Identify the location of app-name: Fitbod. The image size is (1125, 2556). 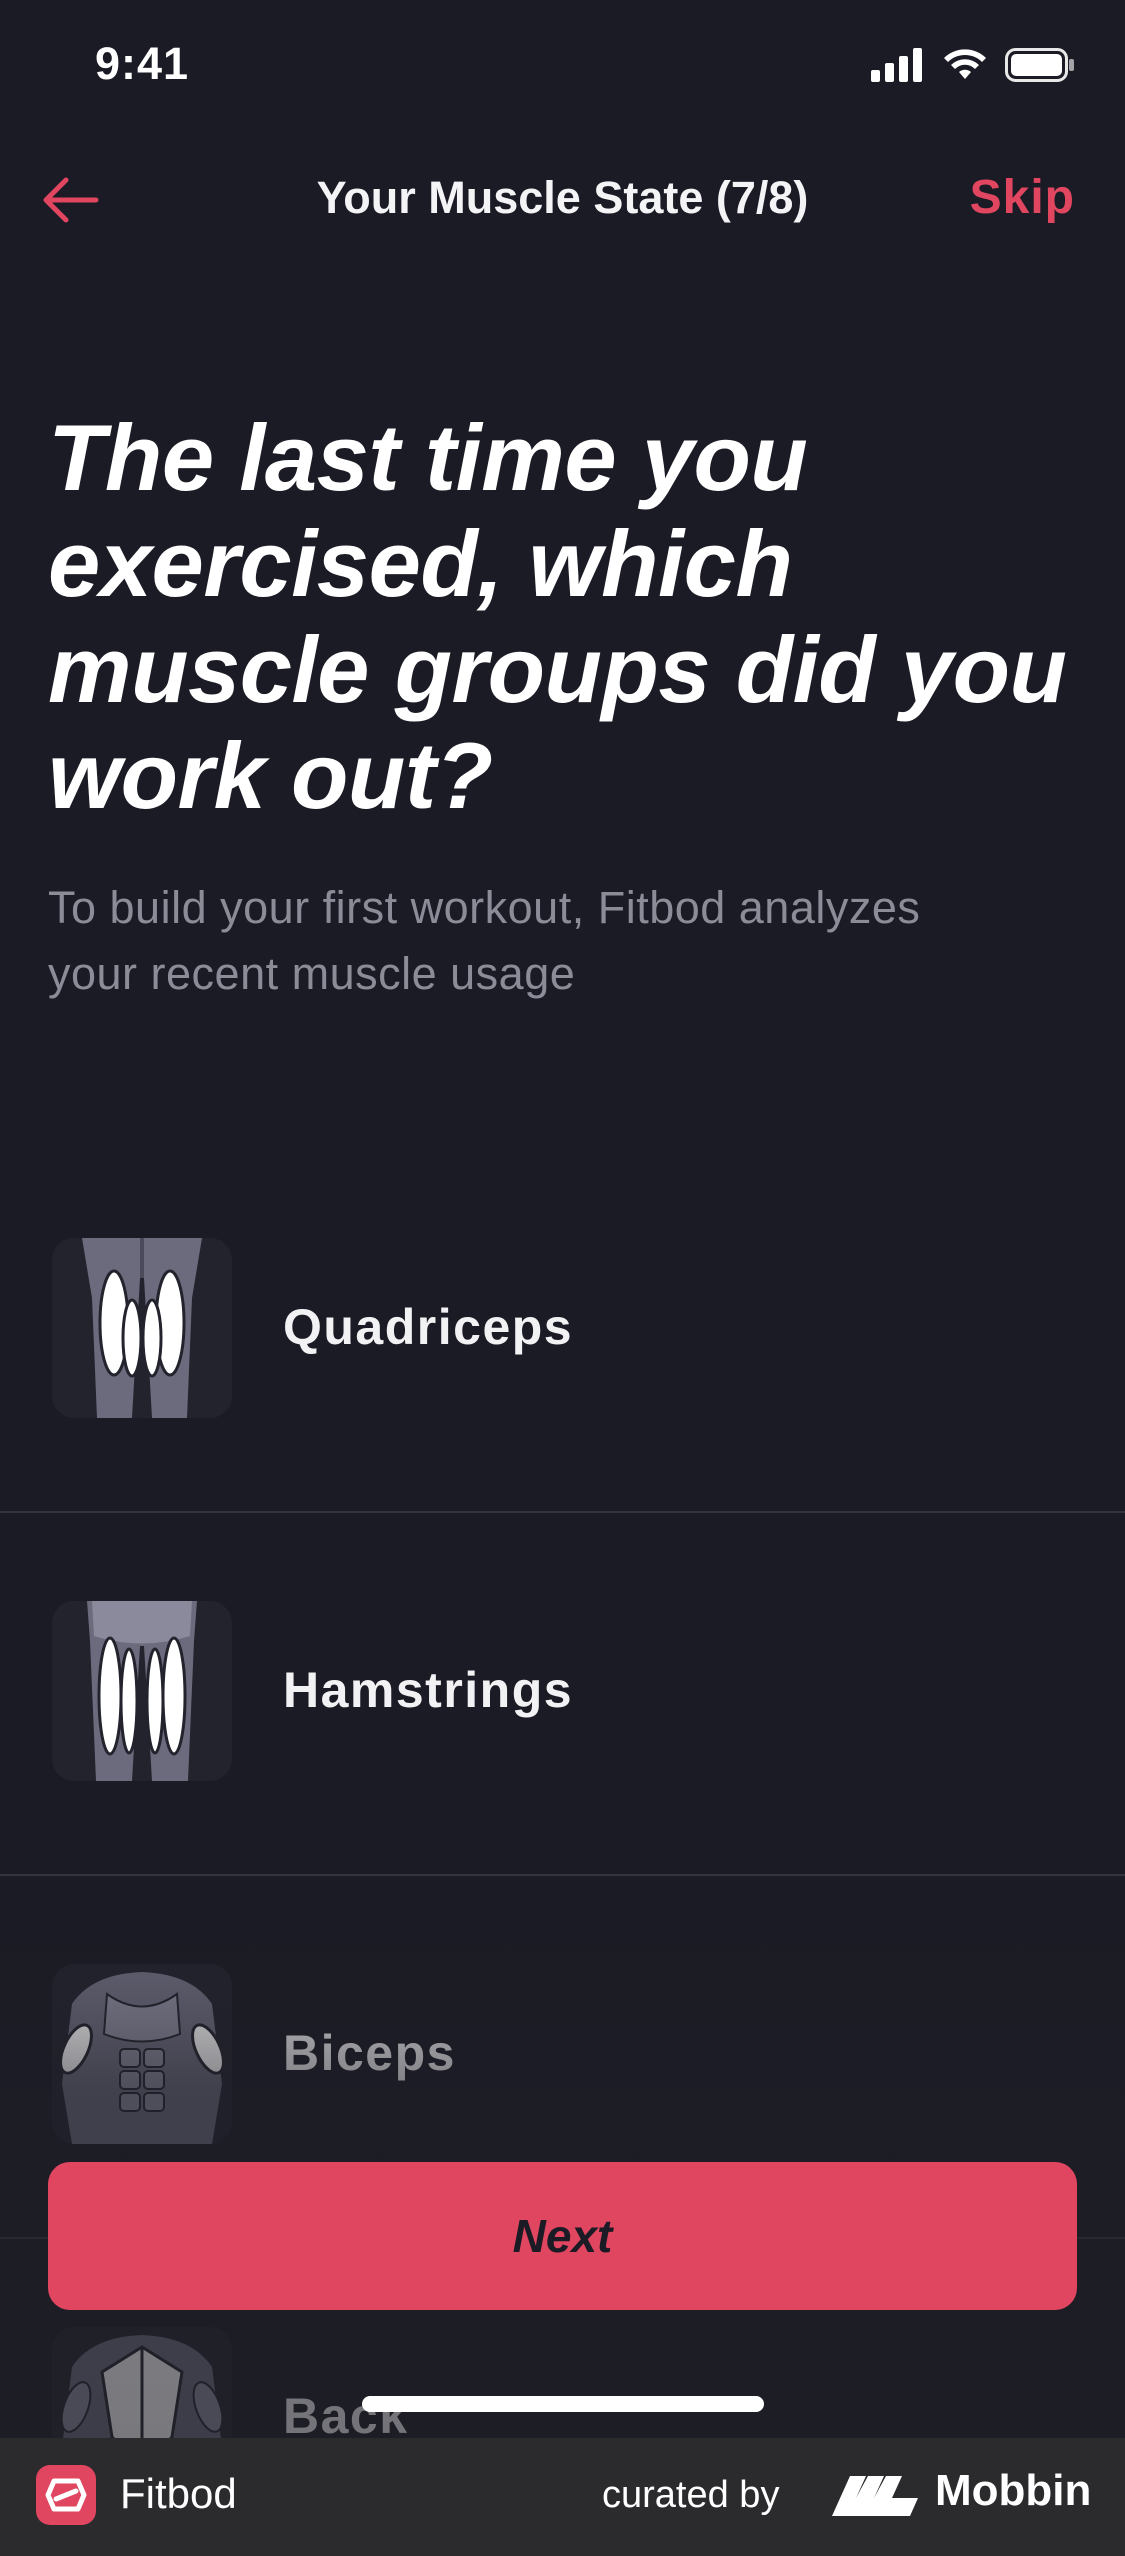
(178, 2493).